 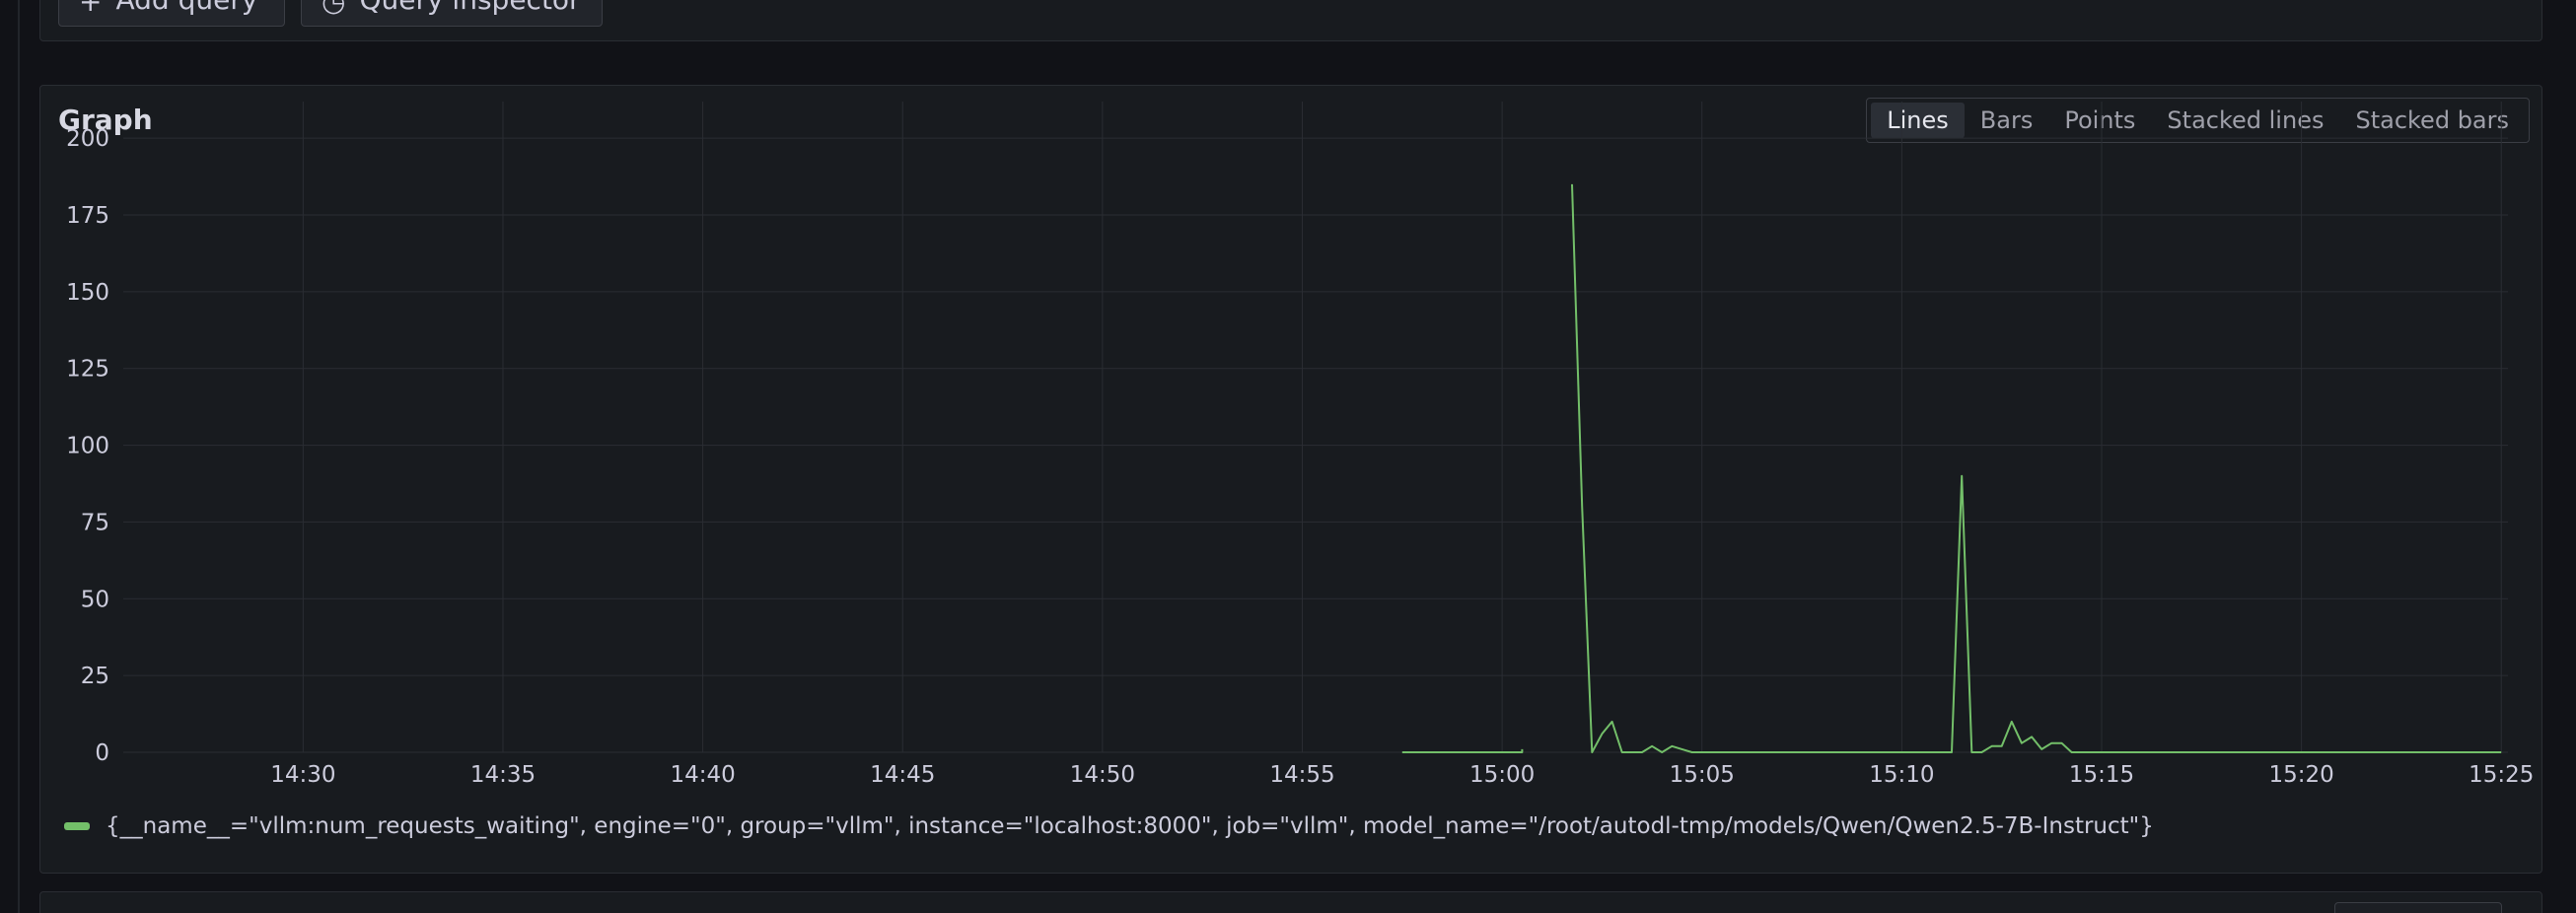 I want to click on y-tick-label: 25, so click(x=95, y=676).